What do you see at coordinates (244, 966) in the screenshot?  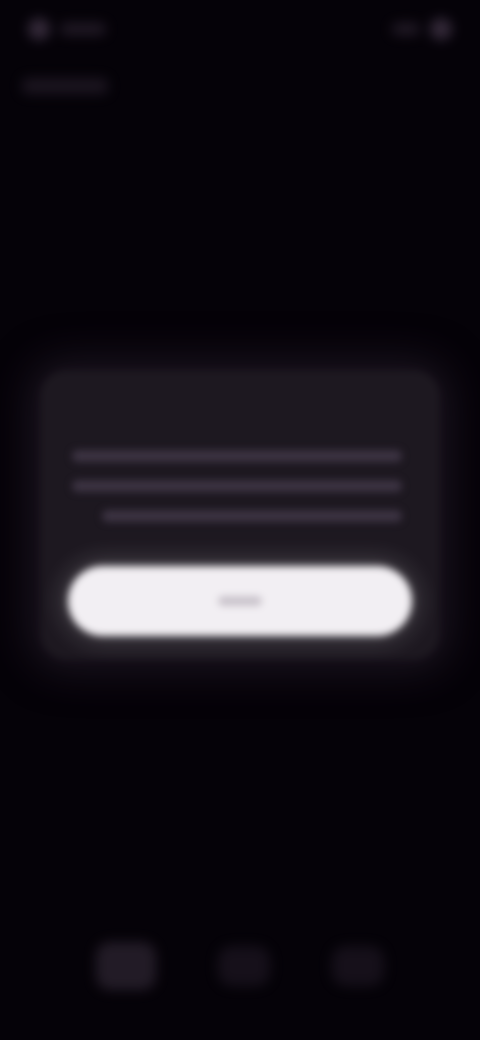 I see `nav-item-middle` at bounding box center [244, 966].